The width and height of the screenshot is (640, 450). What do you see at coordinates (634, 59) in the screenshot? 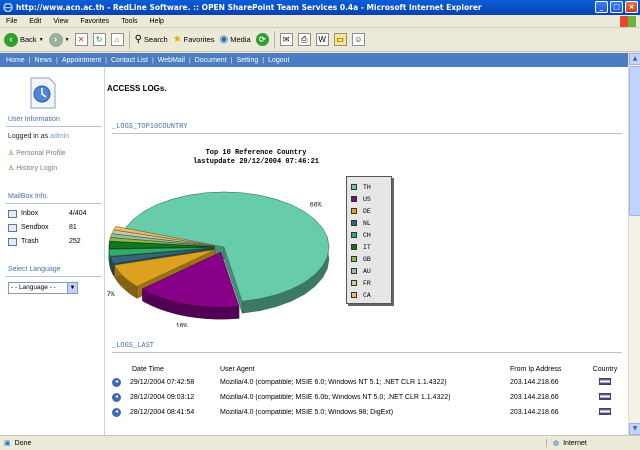
I see `scroll-up-button: ▲` at bounding box center [634, 59].